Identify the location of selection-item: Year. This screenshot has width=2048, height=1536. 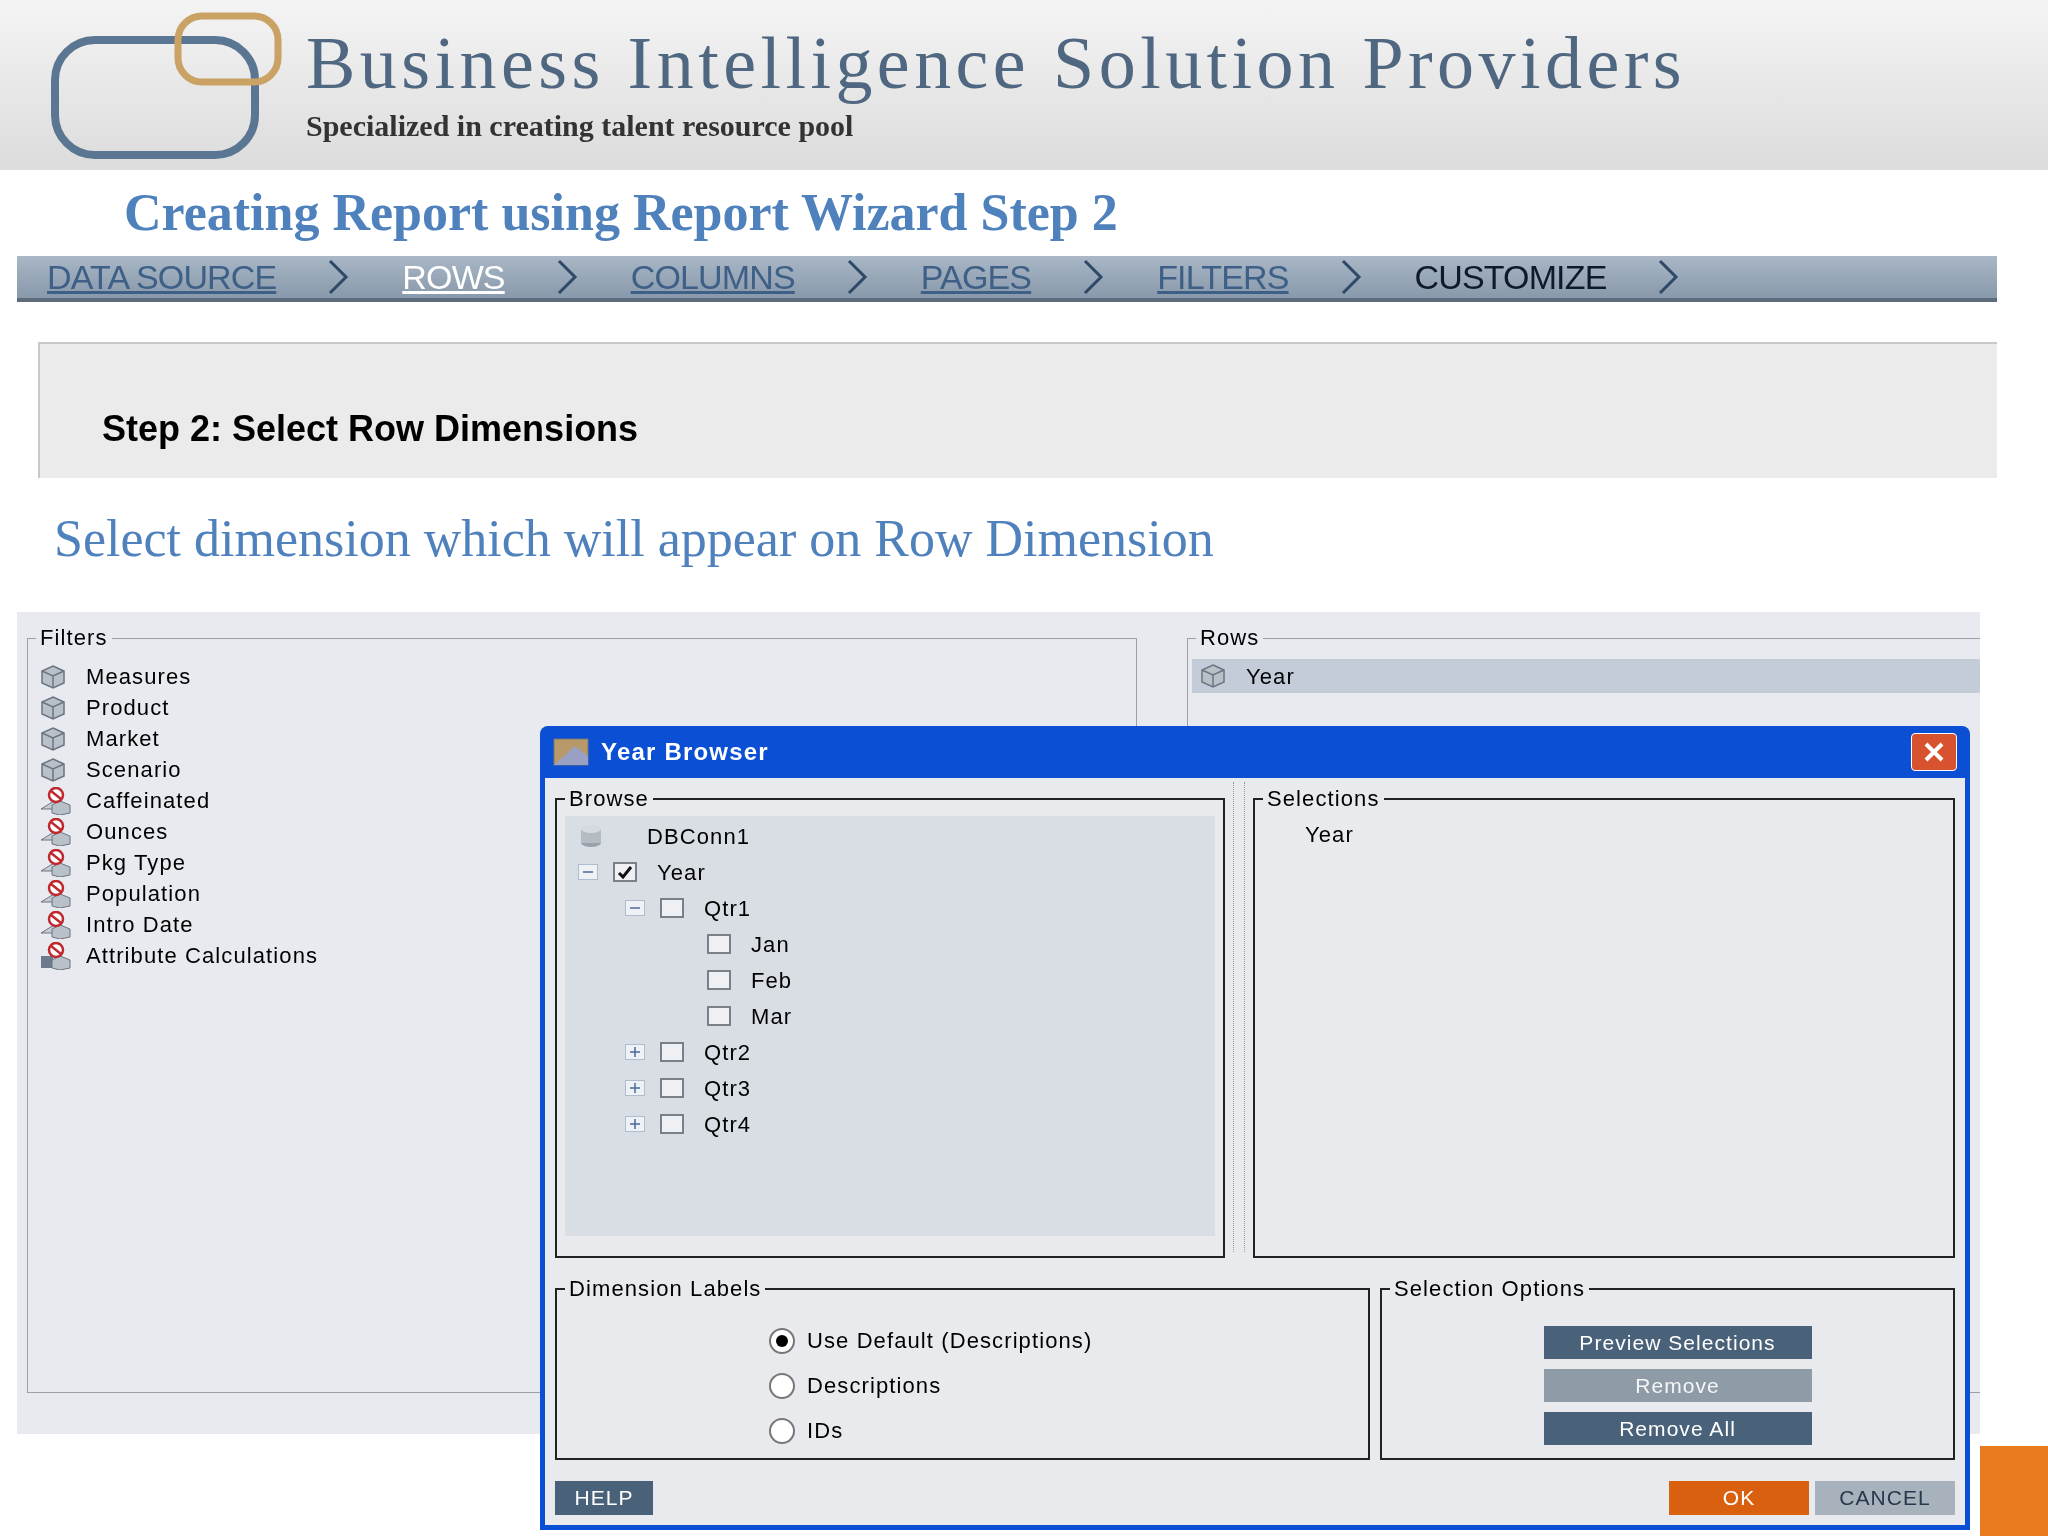
(1629, 835).